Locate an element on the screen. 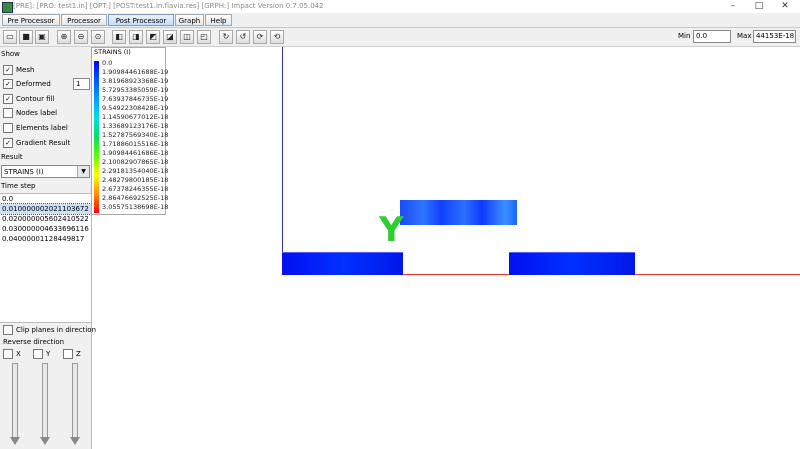 This screenshot has width=800, height=449. minimize-button: – is located at coordinates (733, 6).